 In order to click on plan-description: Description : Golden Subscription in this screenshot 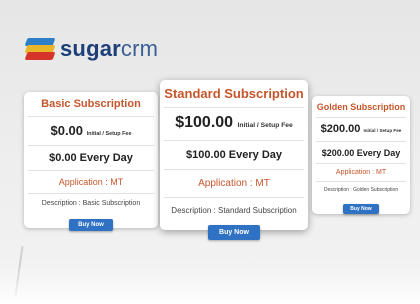, I will do `click(361, 190)`.